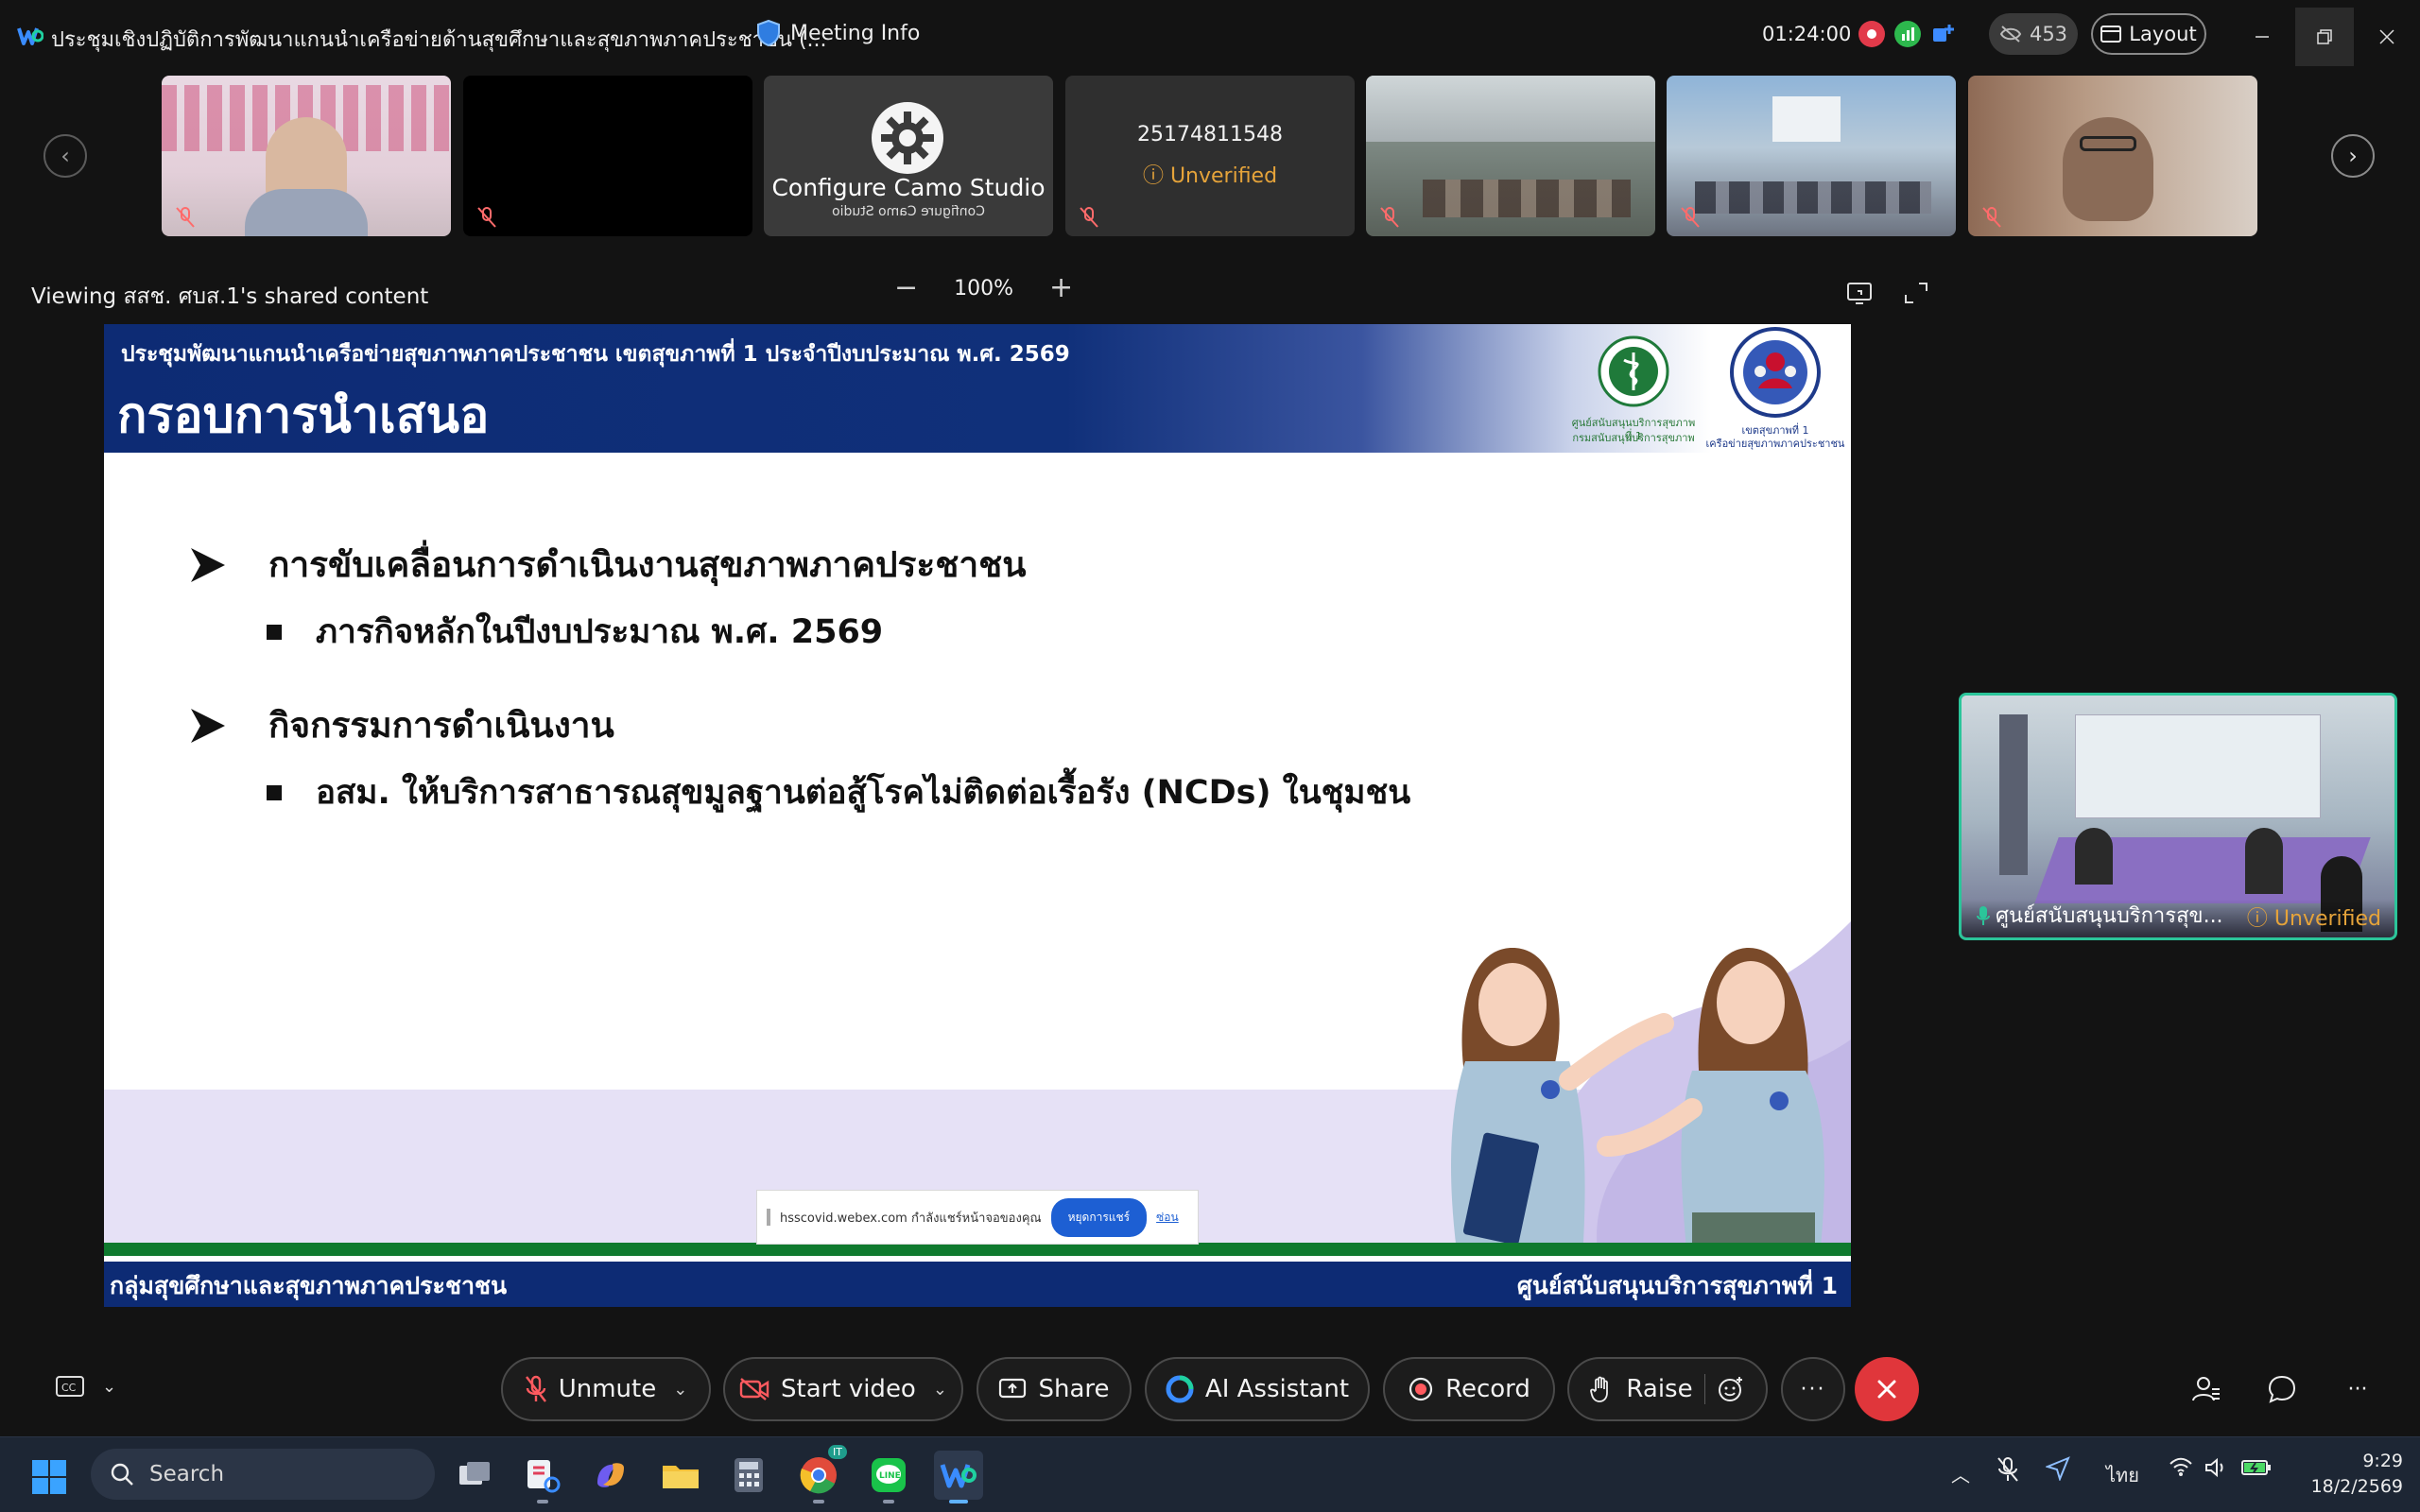 The image size is (2420, 1512). Describe the element at coordinates (768, 1217) in the screenshot. I see `drag-handle-icon` at that location.